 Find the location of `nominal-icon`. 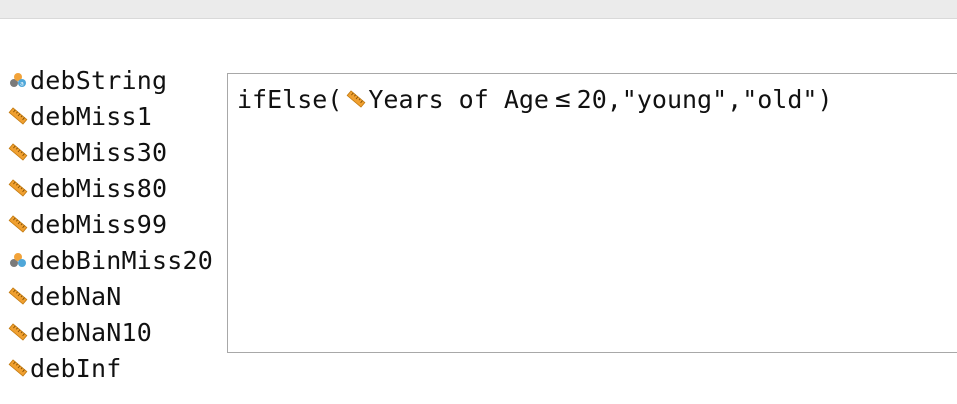

nominal-icon is located at coordinates (19, 260).